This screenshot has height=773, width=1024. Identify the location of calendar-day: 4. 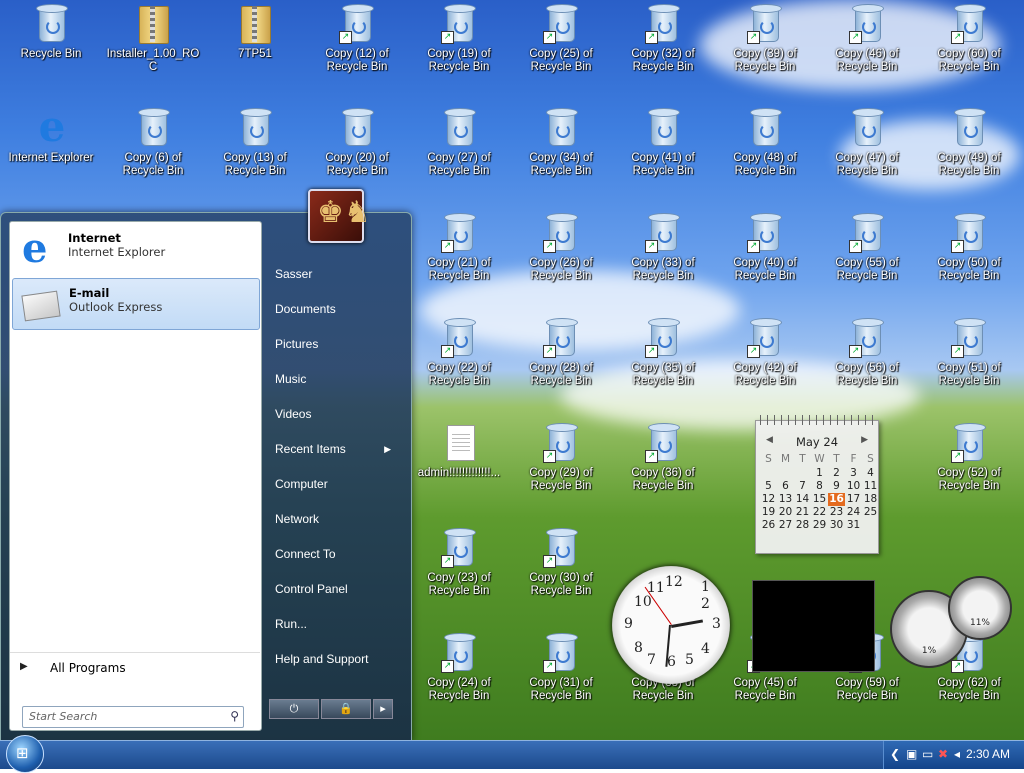
(870, 473).